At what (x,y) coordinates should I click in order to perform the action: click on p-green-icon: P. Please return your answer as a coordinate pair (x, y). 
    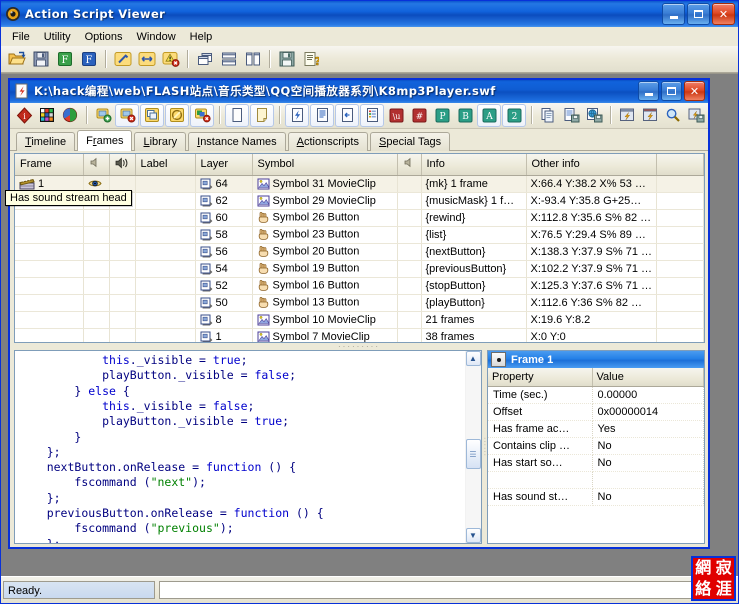
    Looking at the image, I should click on (442, 115).